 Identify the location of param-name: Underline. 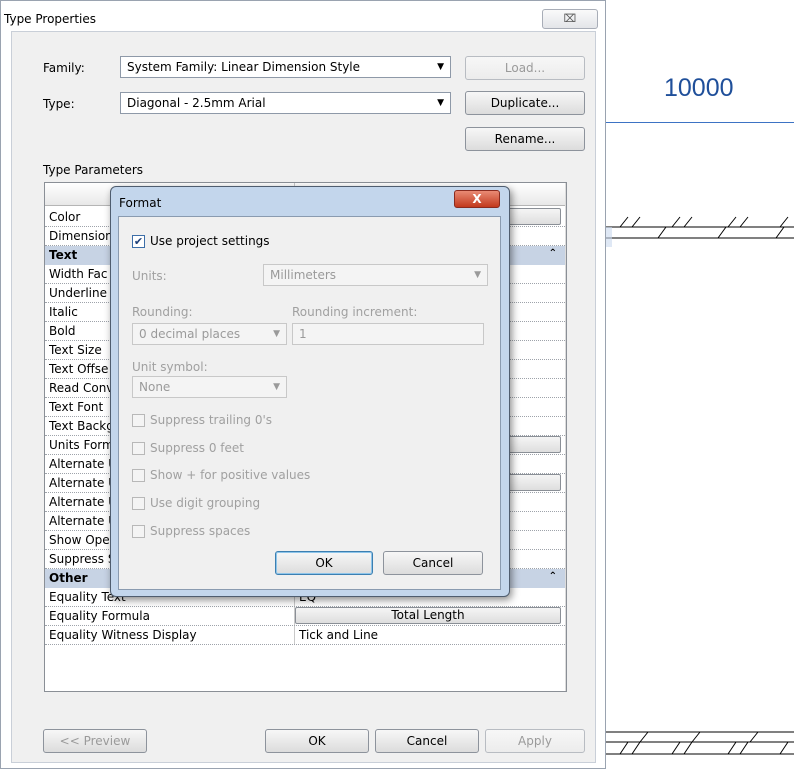
(78, 293).